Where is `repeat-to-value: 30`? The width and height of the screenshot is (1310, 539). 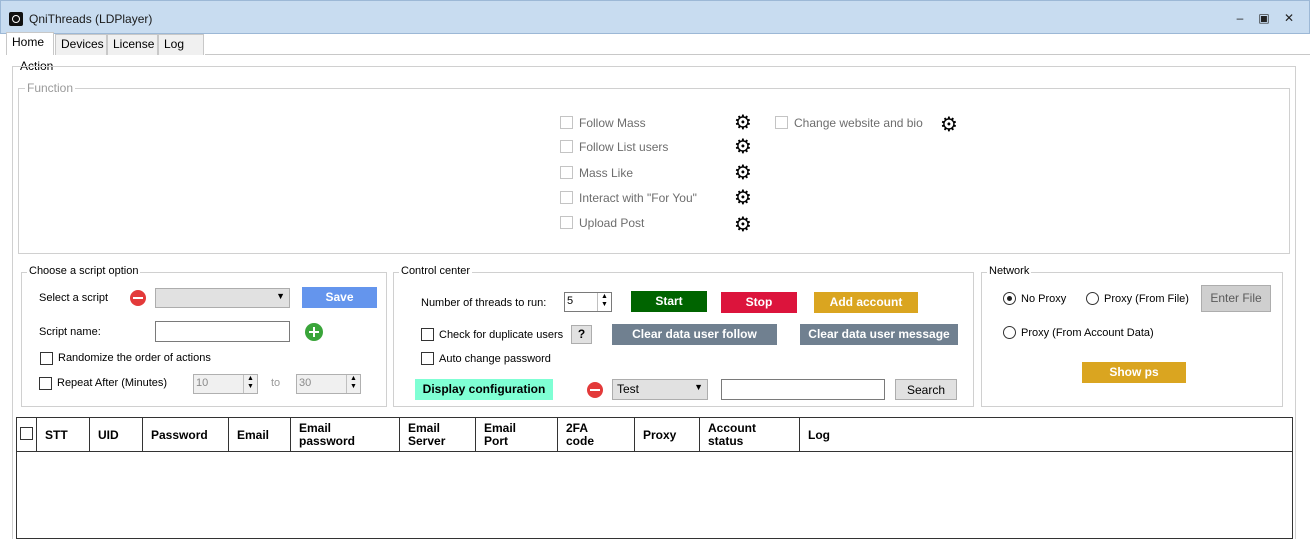 repeat-to-value: 30 is located at coordinates (305, 383).